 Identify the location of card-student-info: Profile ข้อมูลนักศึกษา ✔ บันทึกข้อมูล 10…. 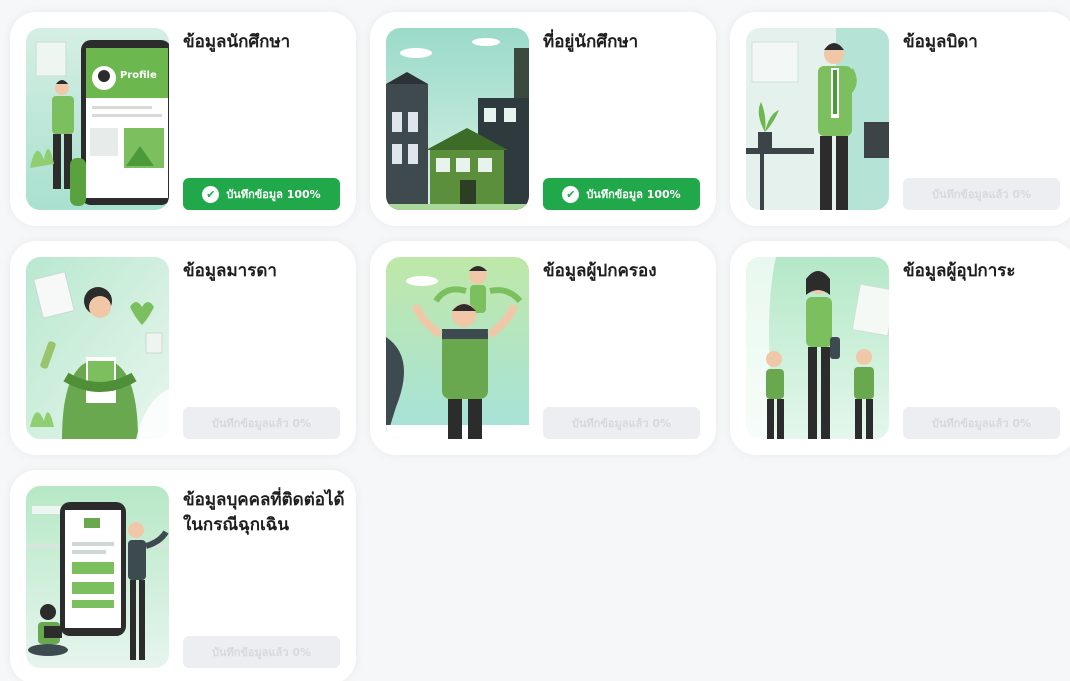
(183, 119).